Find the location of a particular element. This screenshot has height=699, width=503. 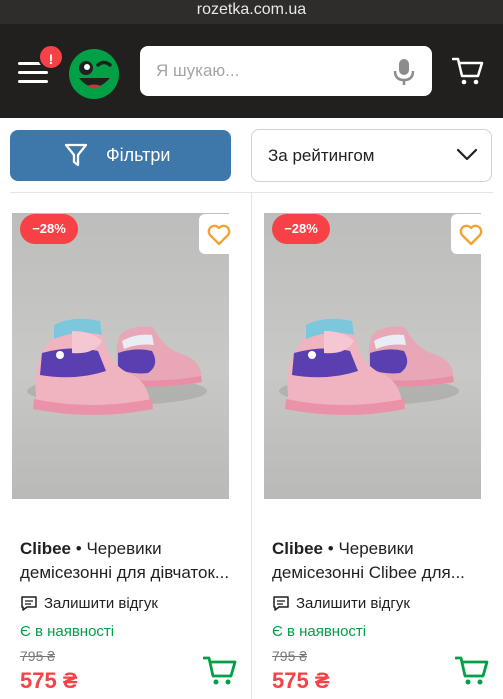

sort-select: За рейтингом is located at coordinates (371, 155).